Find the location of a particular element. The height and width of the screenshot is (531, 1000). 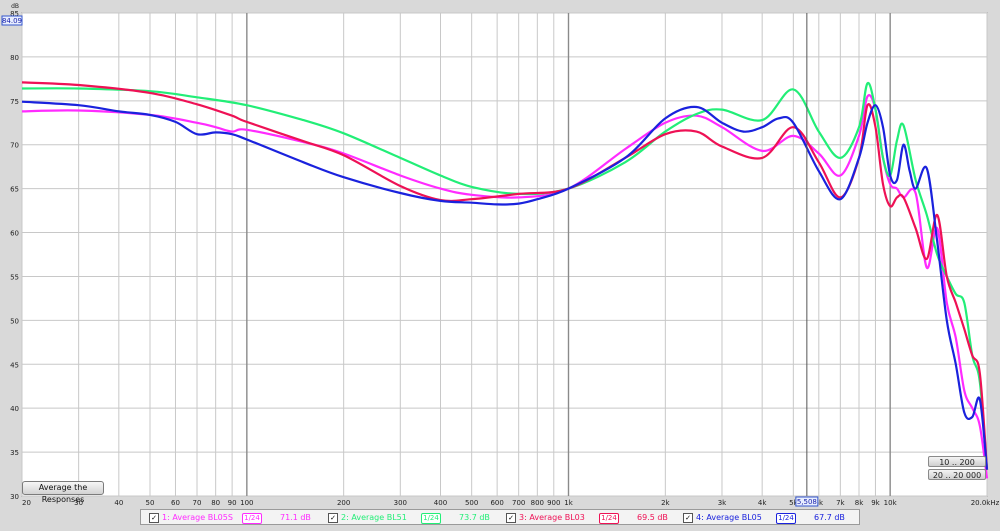

legend-series-name: 3: Average BL03 is located at coordinates (552, 517).